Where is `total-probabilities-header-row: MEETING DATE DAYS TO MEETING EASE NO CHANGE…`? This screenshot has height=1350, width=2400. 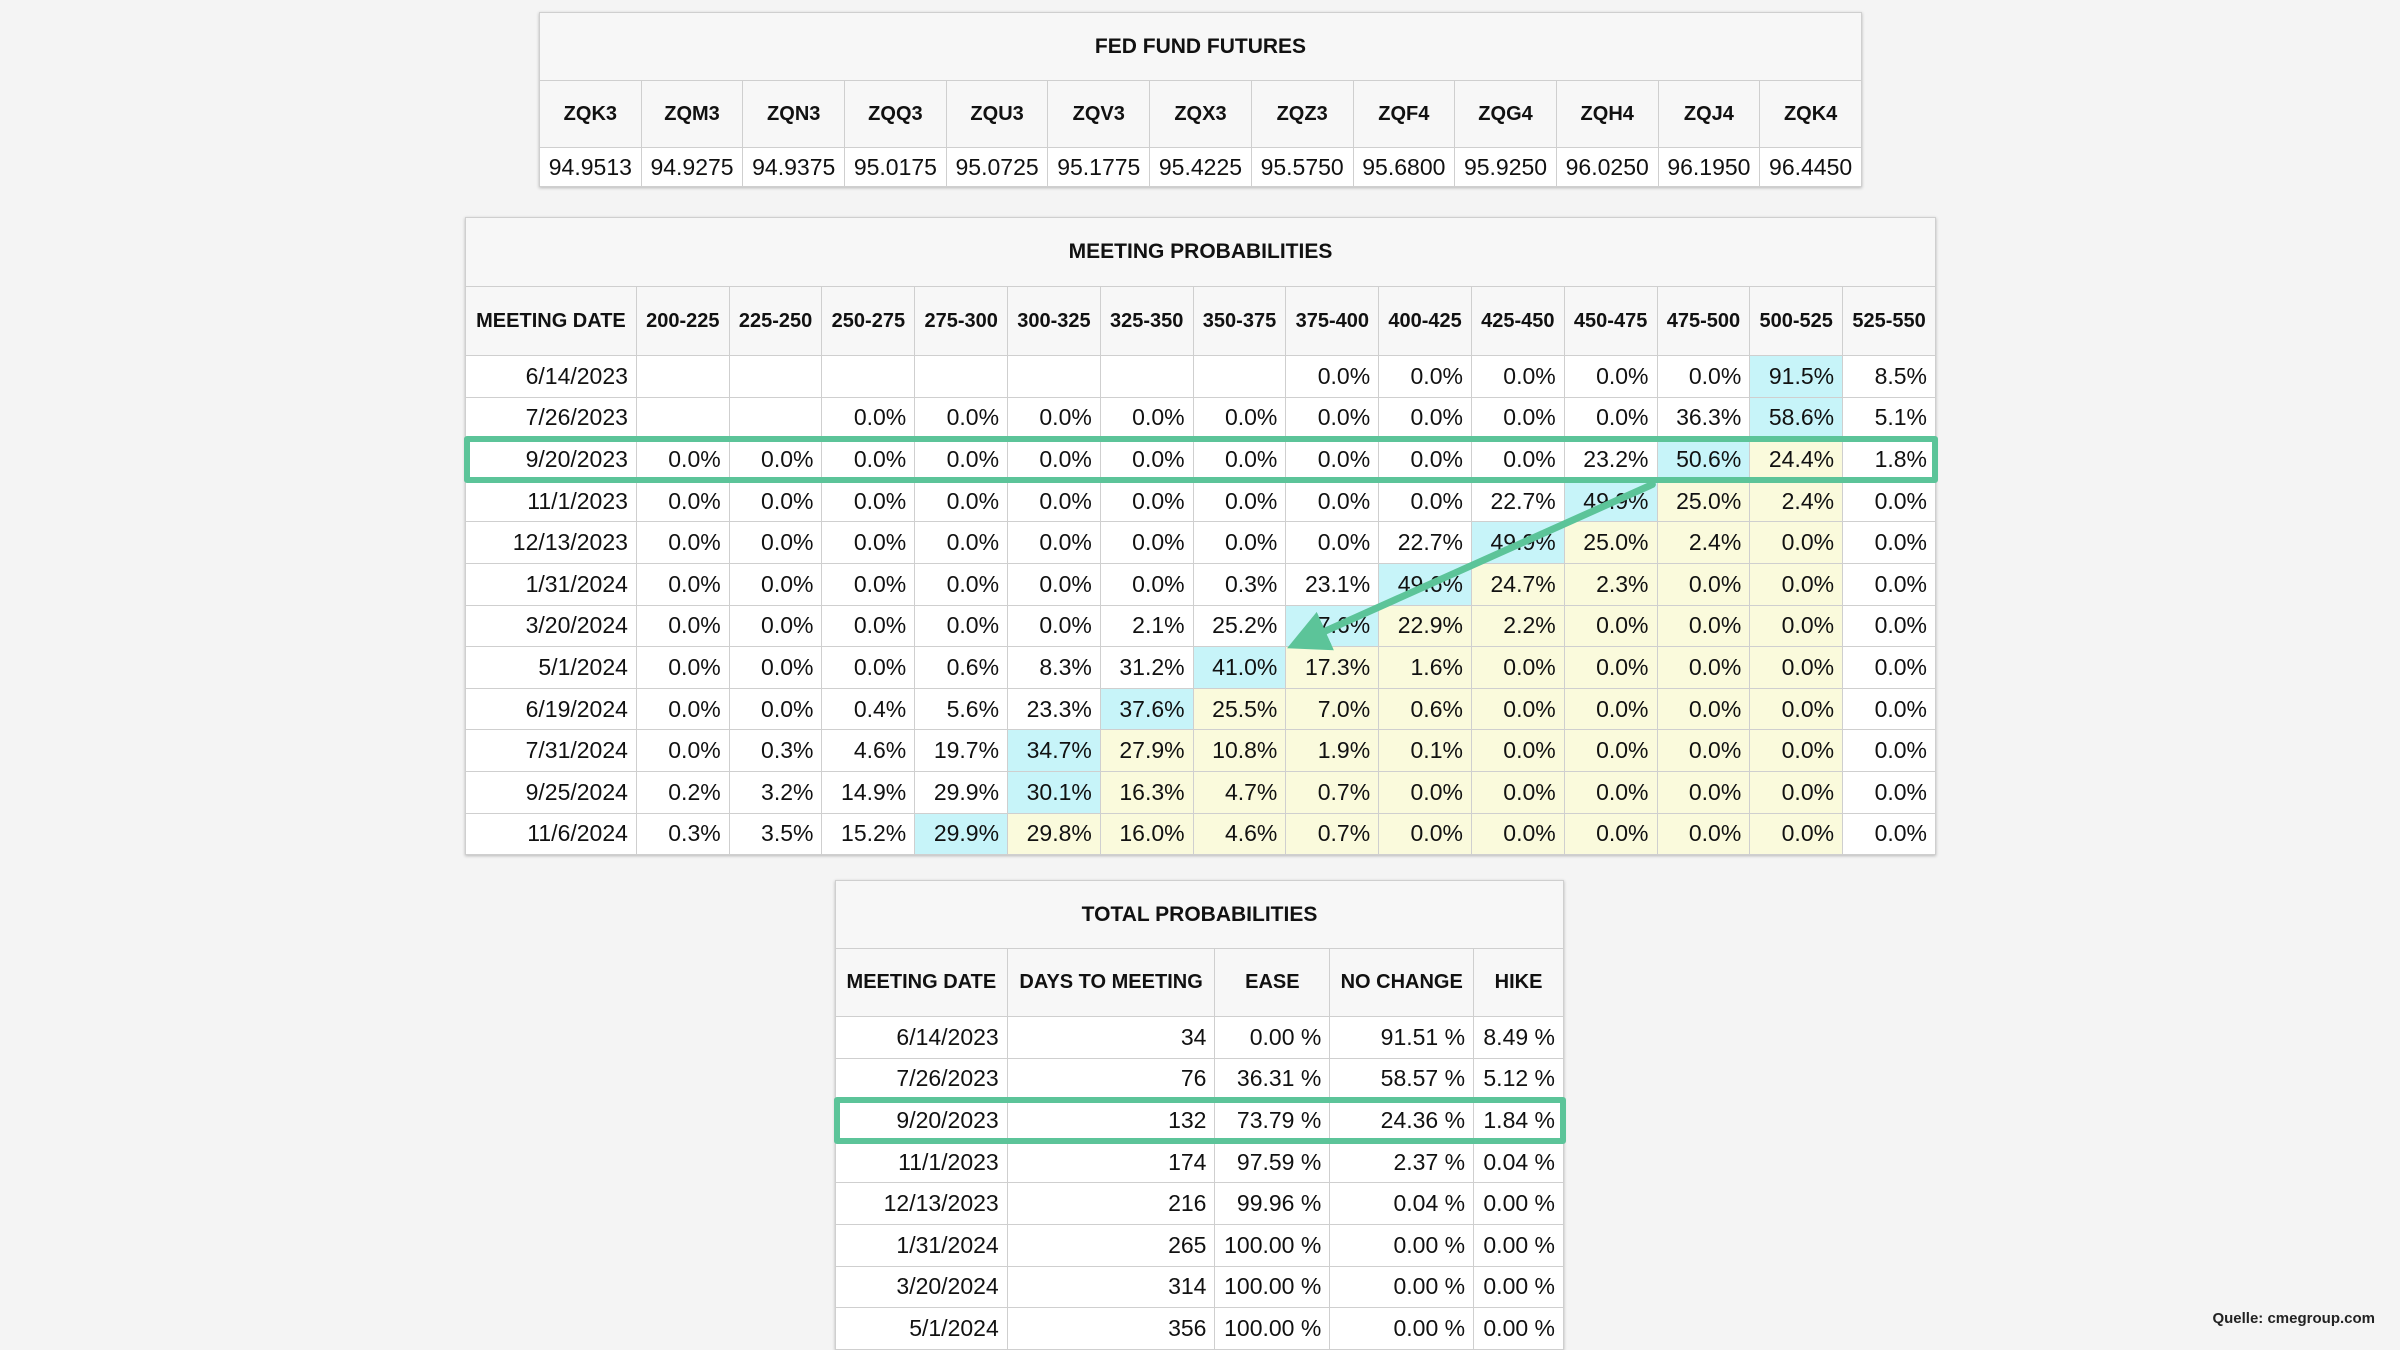 total-probabilities-header-row: MEETING DATE DAYS TO MEETING EASE NO CHANGE… is located at coordinates (1199, 982).